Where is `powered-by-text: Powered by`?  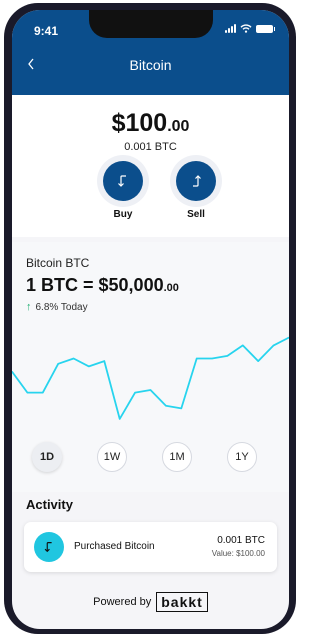
powered-by-text: Powered by is located at coordinates (122, 602).